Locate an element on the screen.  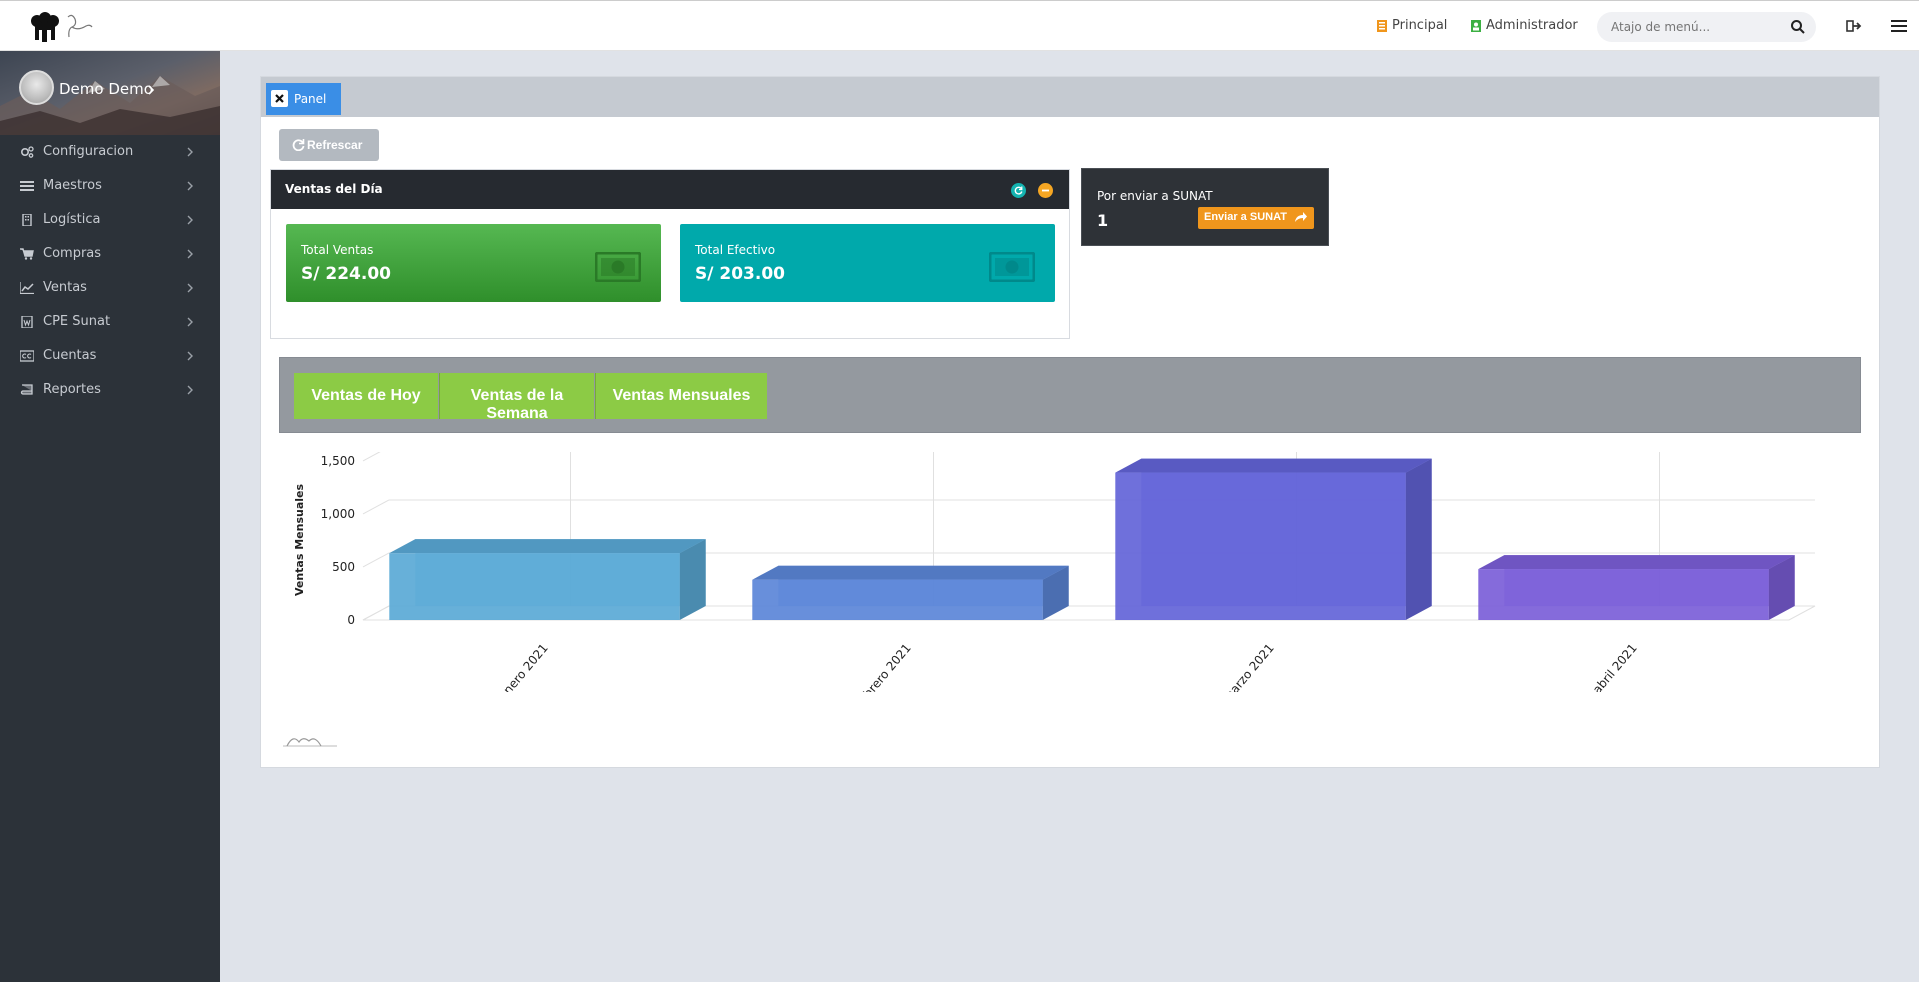
x-tick-label: enero 2021 is located at coordinates (523, 666).